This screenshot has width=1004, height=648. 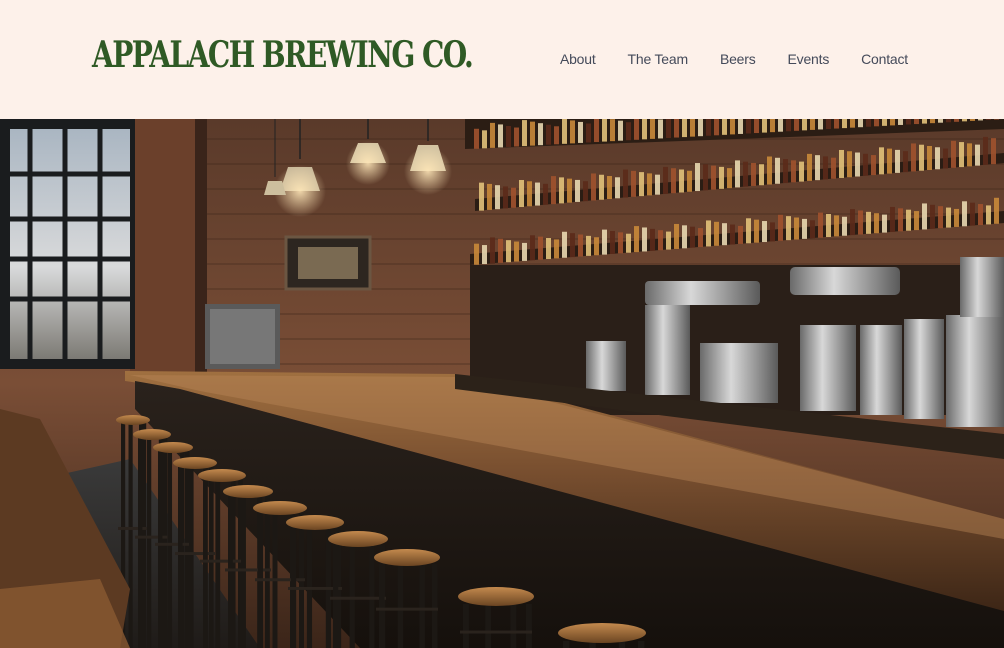 I want to click on nav-about-link: About, so click(x=578, y=59).